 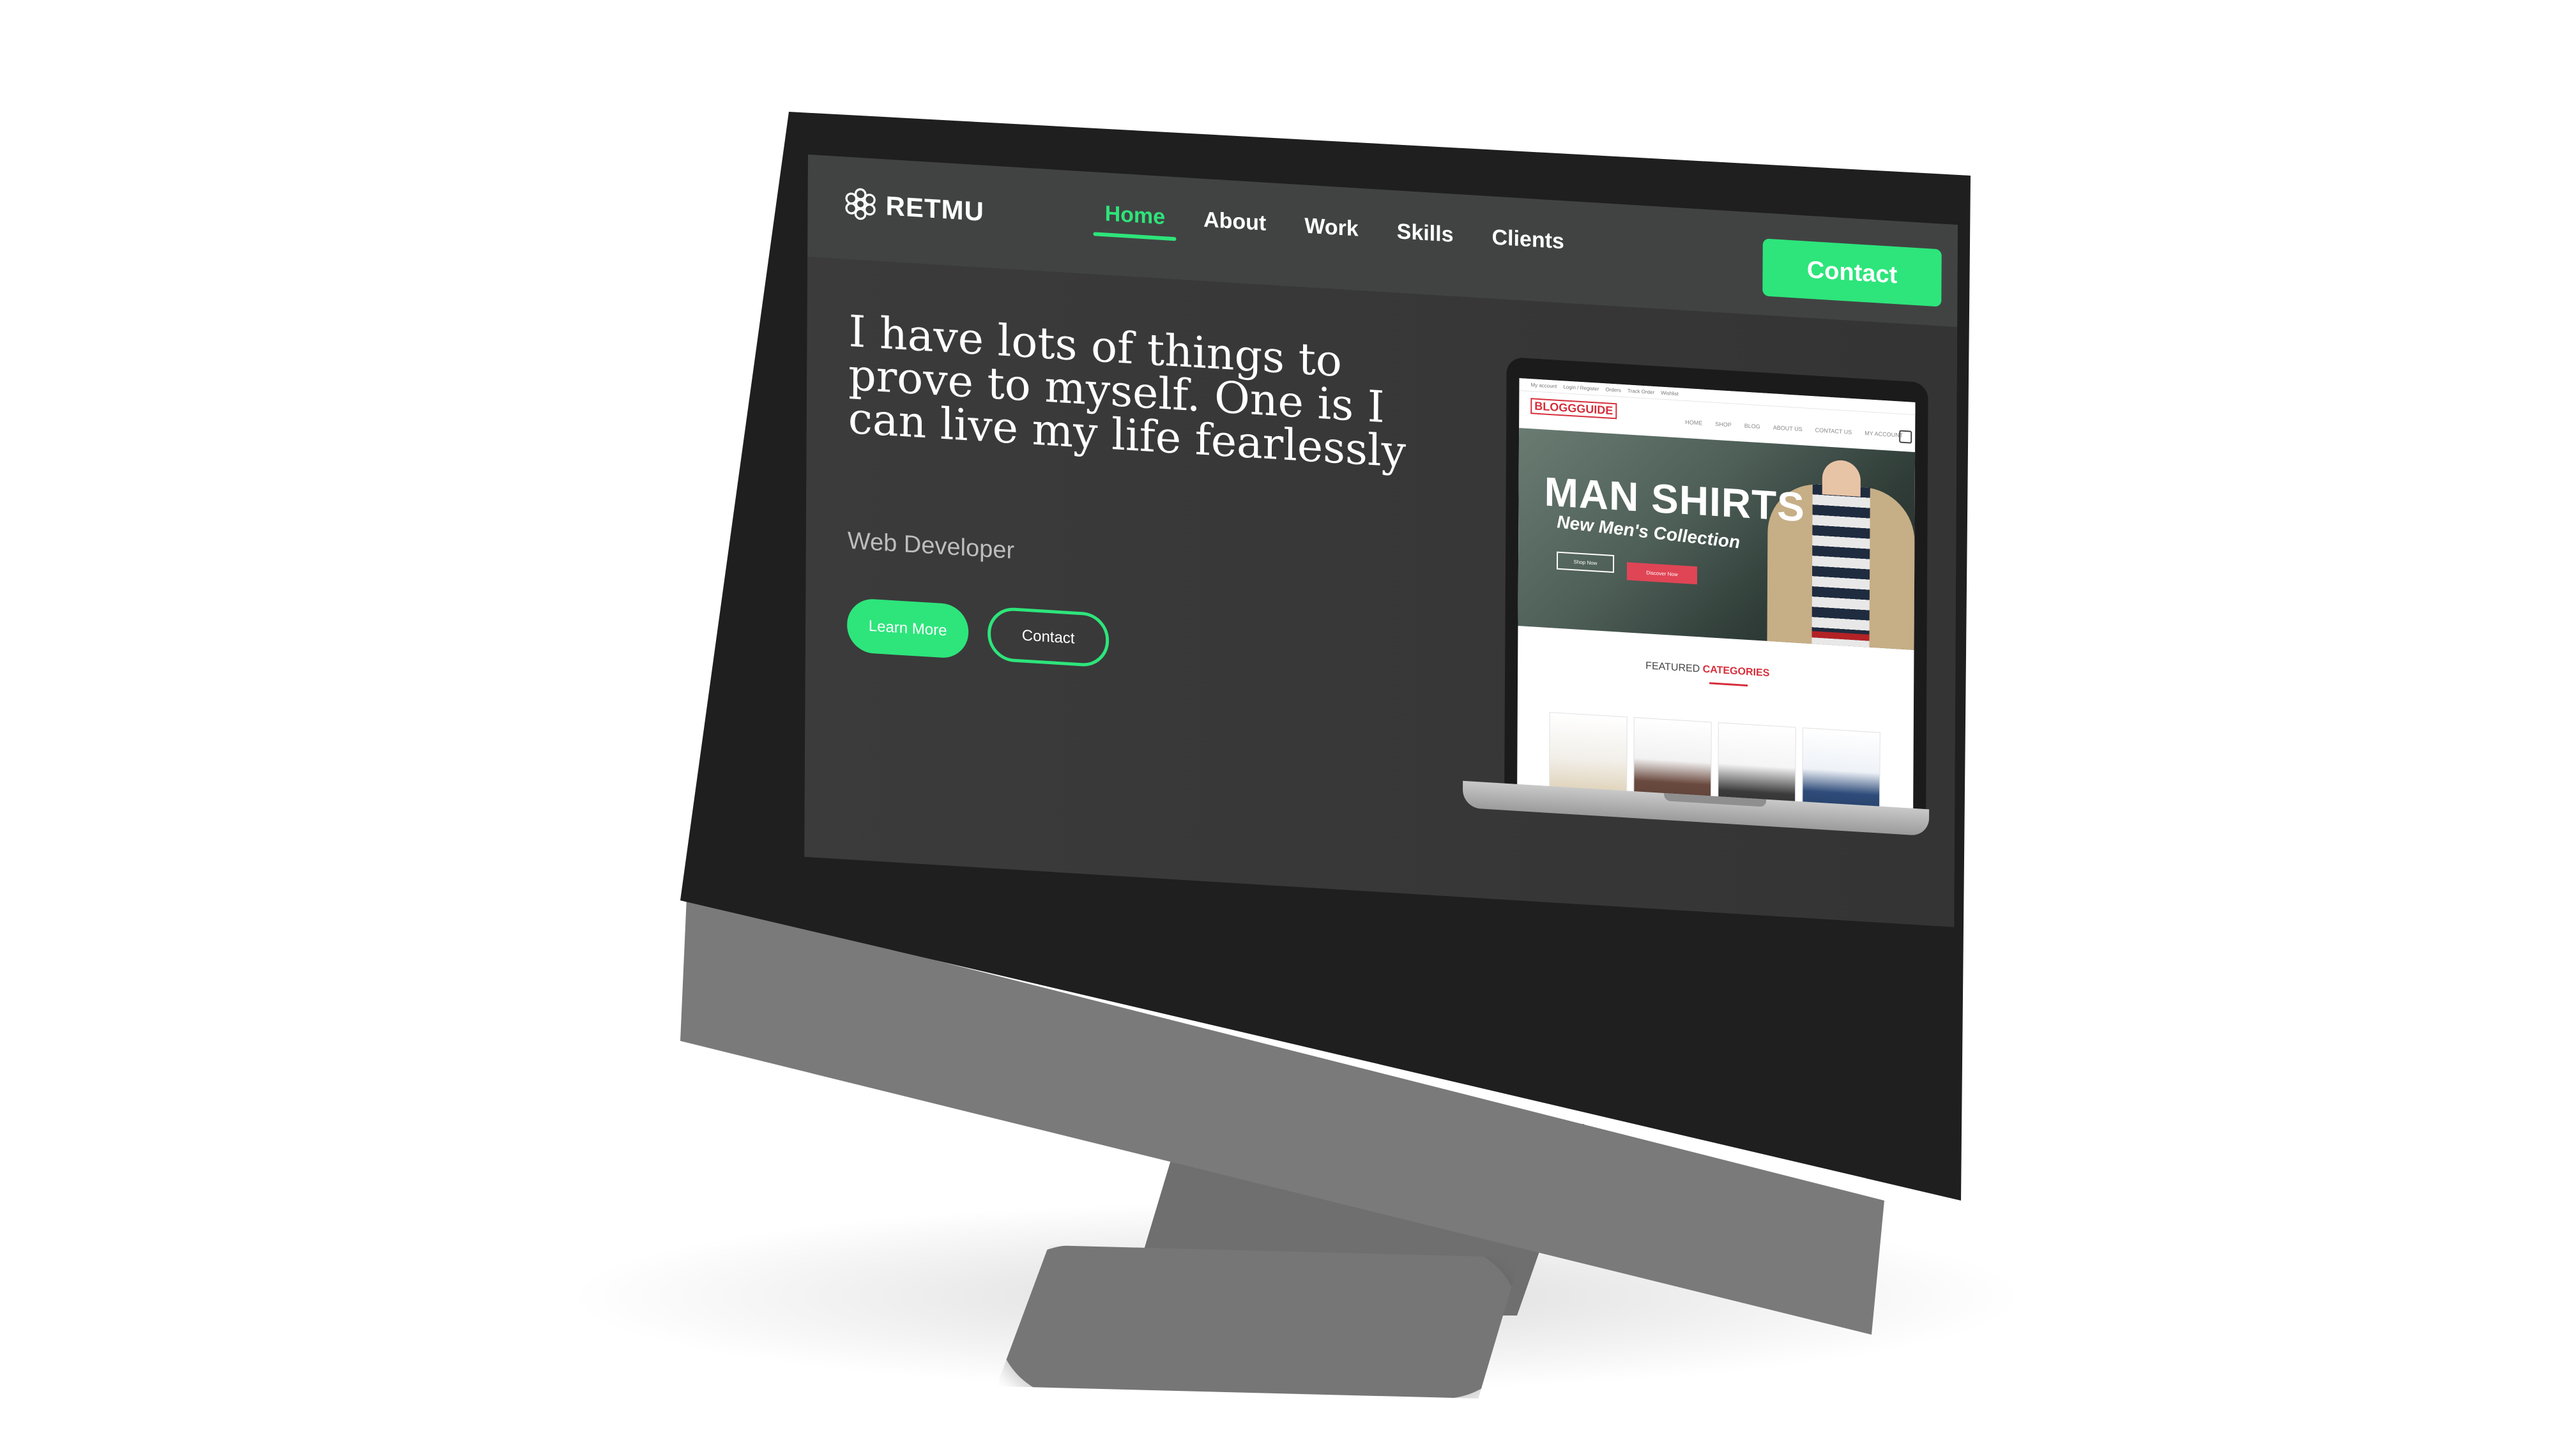 I want to click on neck-shape, so click(x=1841, y=478).